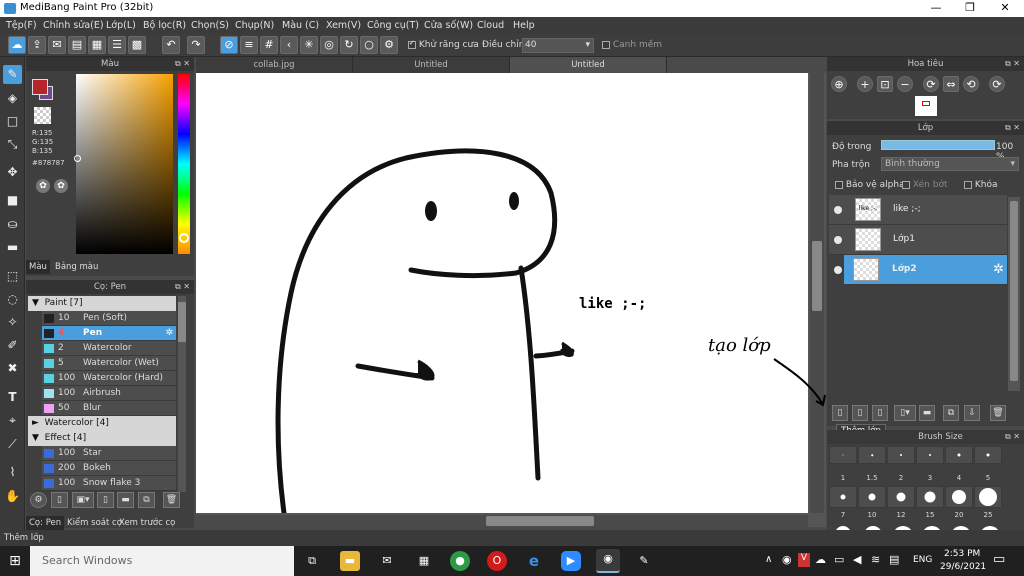 The width and height of the screenshot is (1024, 576). I want to click on antialias-checkbox: Khử răng cưa, so click(443, 45).